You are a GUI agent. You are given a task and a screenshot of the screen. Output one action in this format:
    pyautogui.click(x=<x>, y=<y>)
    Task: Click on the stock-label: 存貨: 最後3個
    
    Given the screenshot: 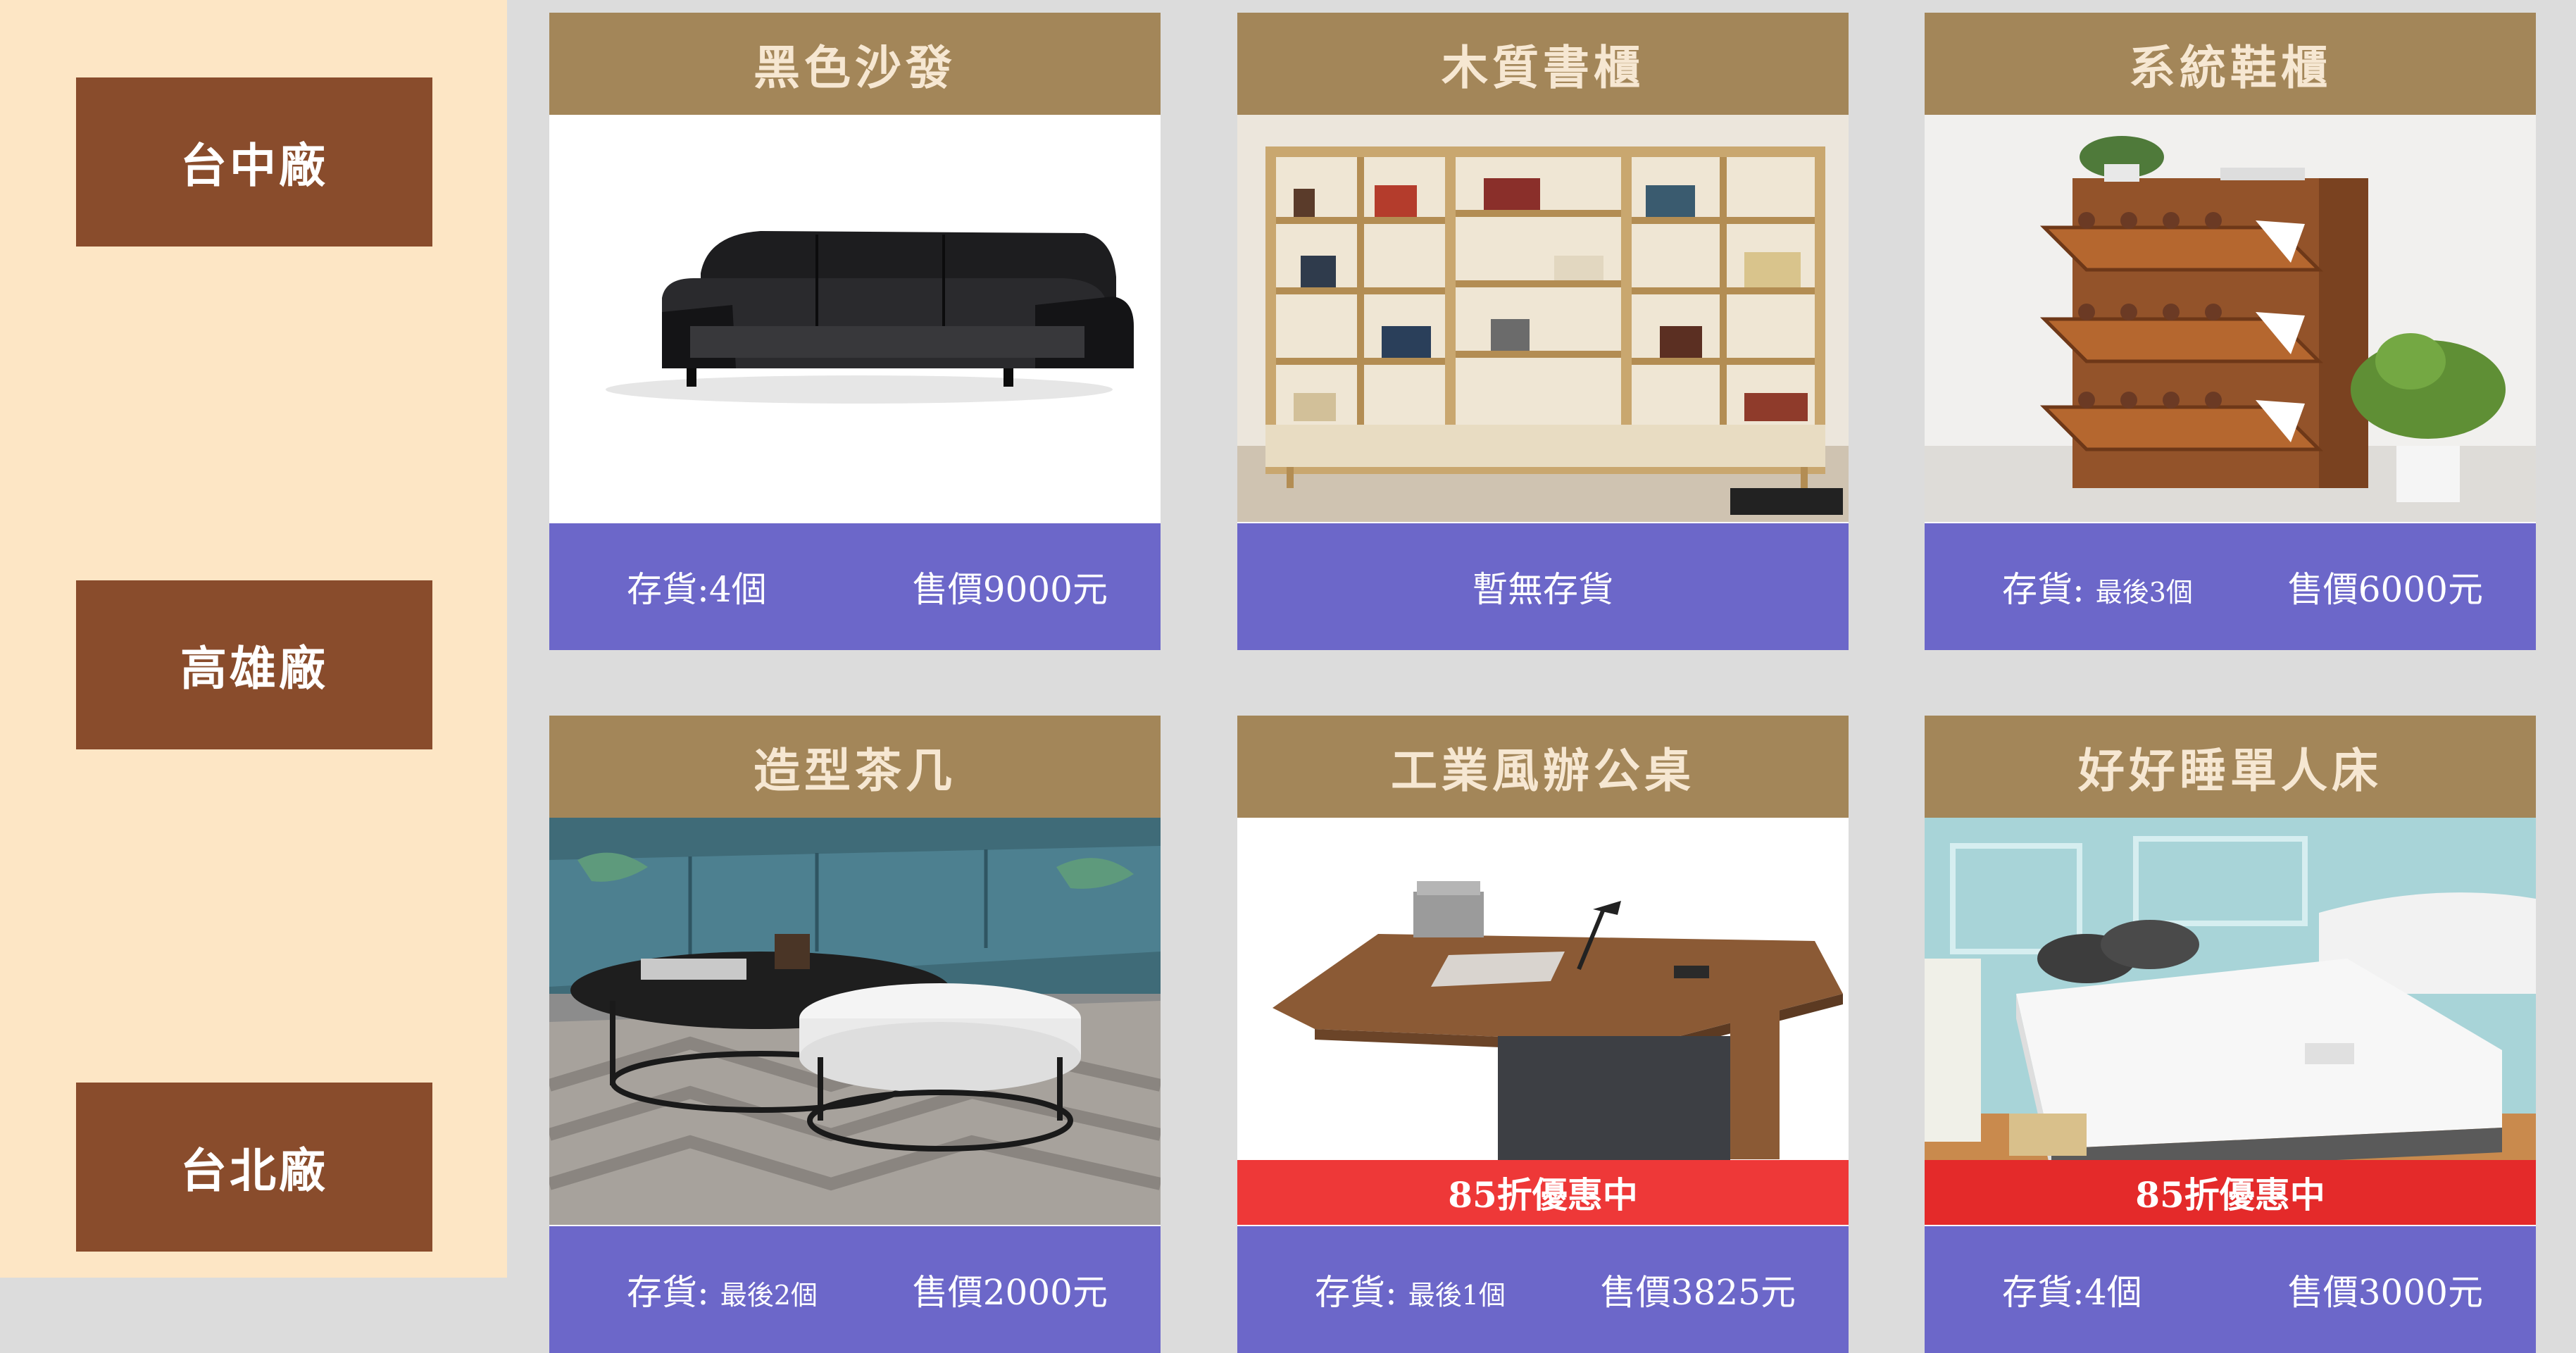 What is the action you would take?
    pyautogui.click(x=2097, y=589)
    